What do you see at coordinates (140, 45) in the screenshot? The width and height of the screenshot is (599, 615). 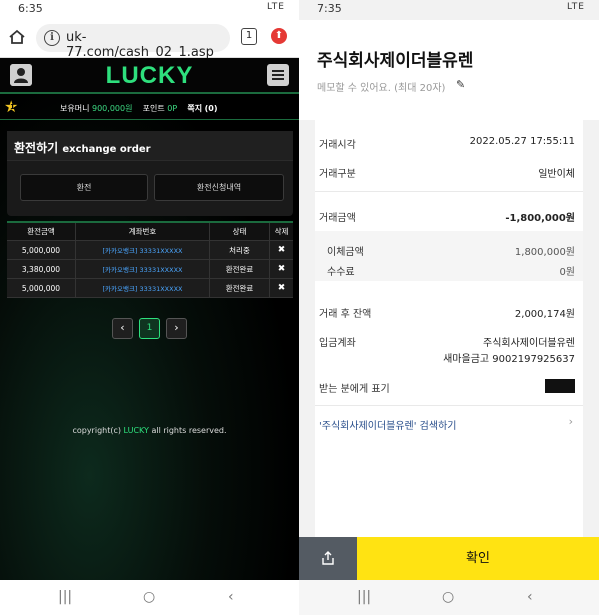 I see `url-text: uk-77.com/cash_02_1.asp` at bounding box center [140, 45].